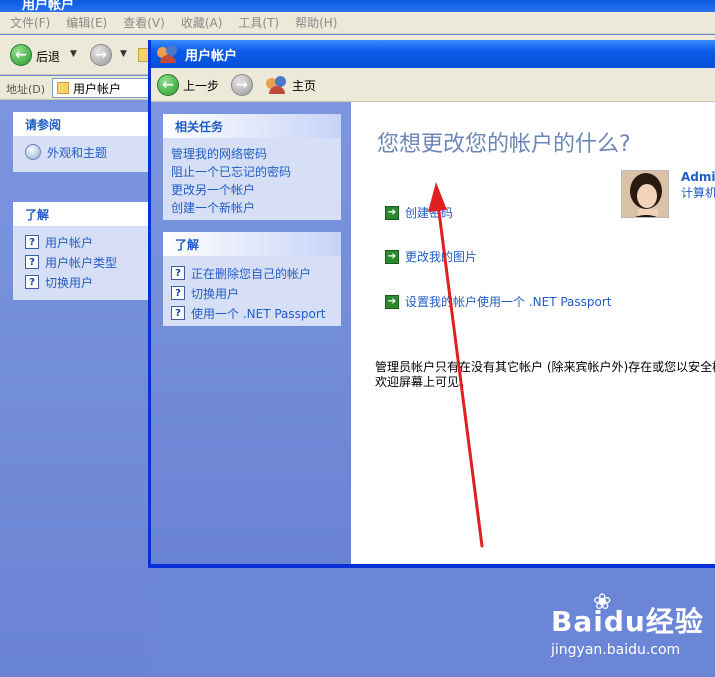 Image resolution: width=715 pixels, height=677 pixels. Describe the element at coordinates (508, 302) in the screenshot. I see `option-label: 设置我的帐户使用一个 .NET Passport` at that location.